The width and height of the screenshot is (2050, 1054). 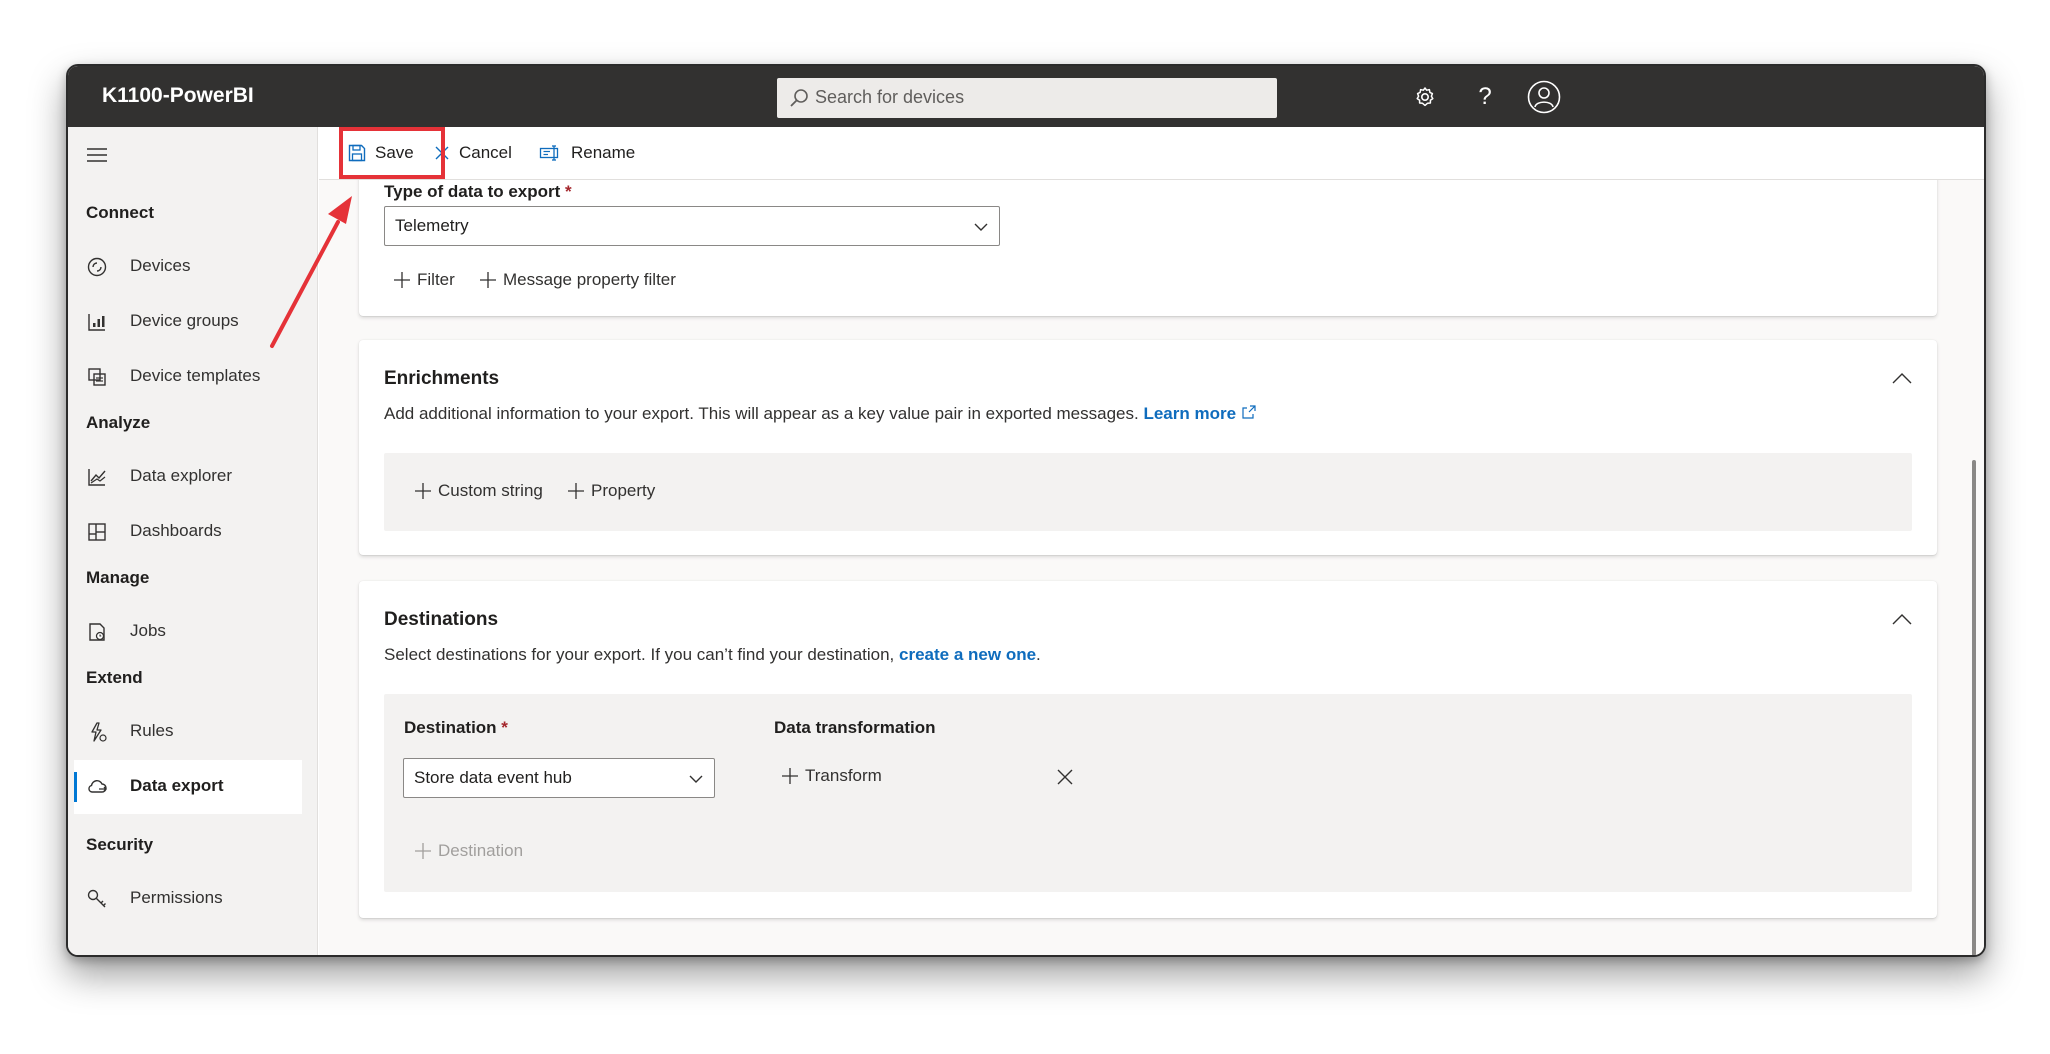 I want to click on save-icon, so click(x=357, y=153).